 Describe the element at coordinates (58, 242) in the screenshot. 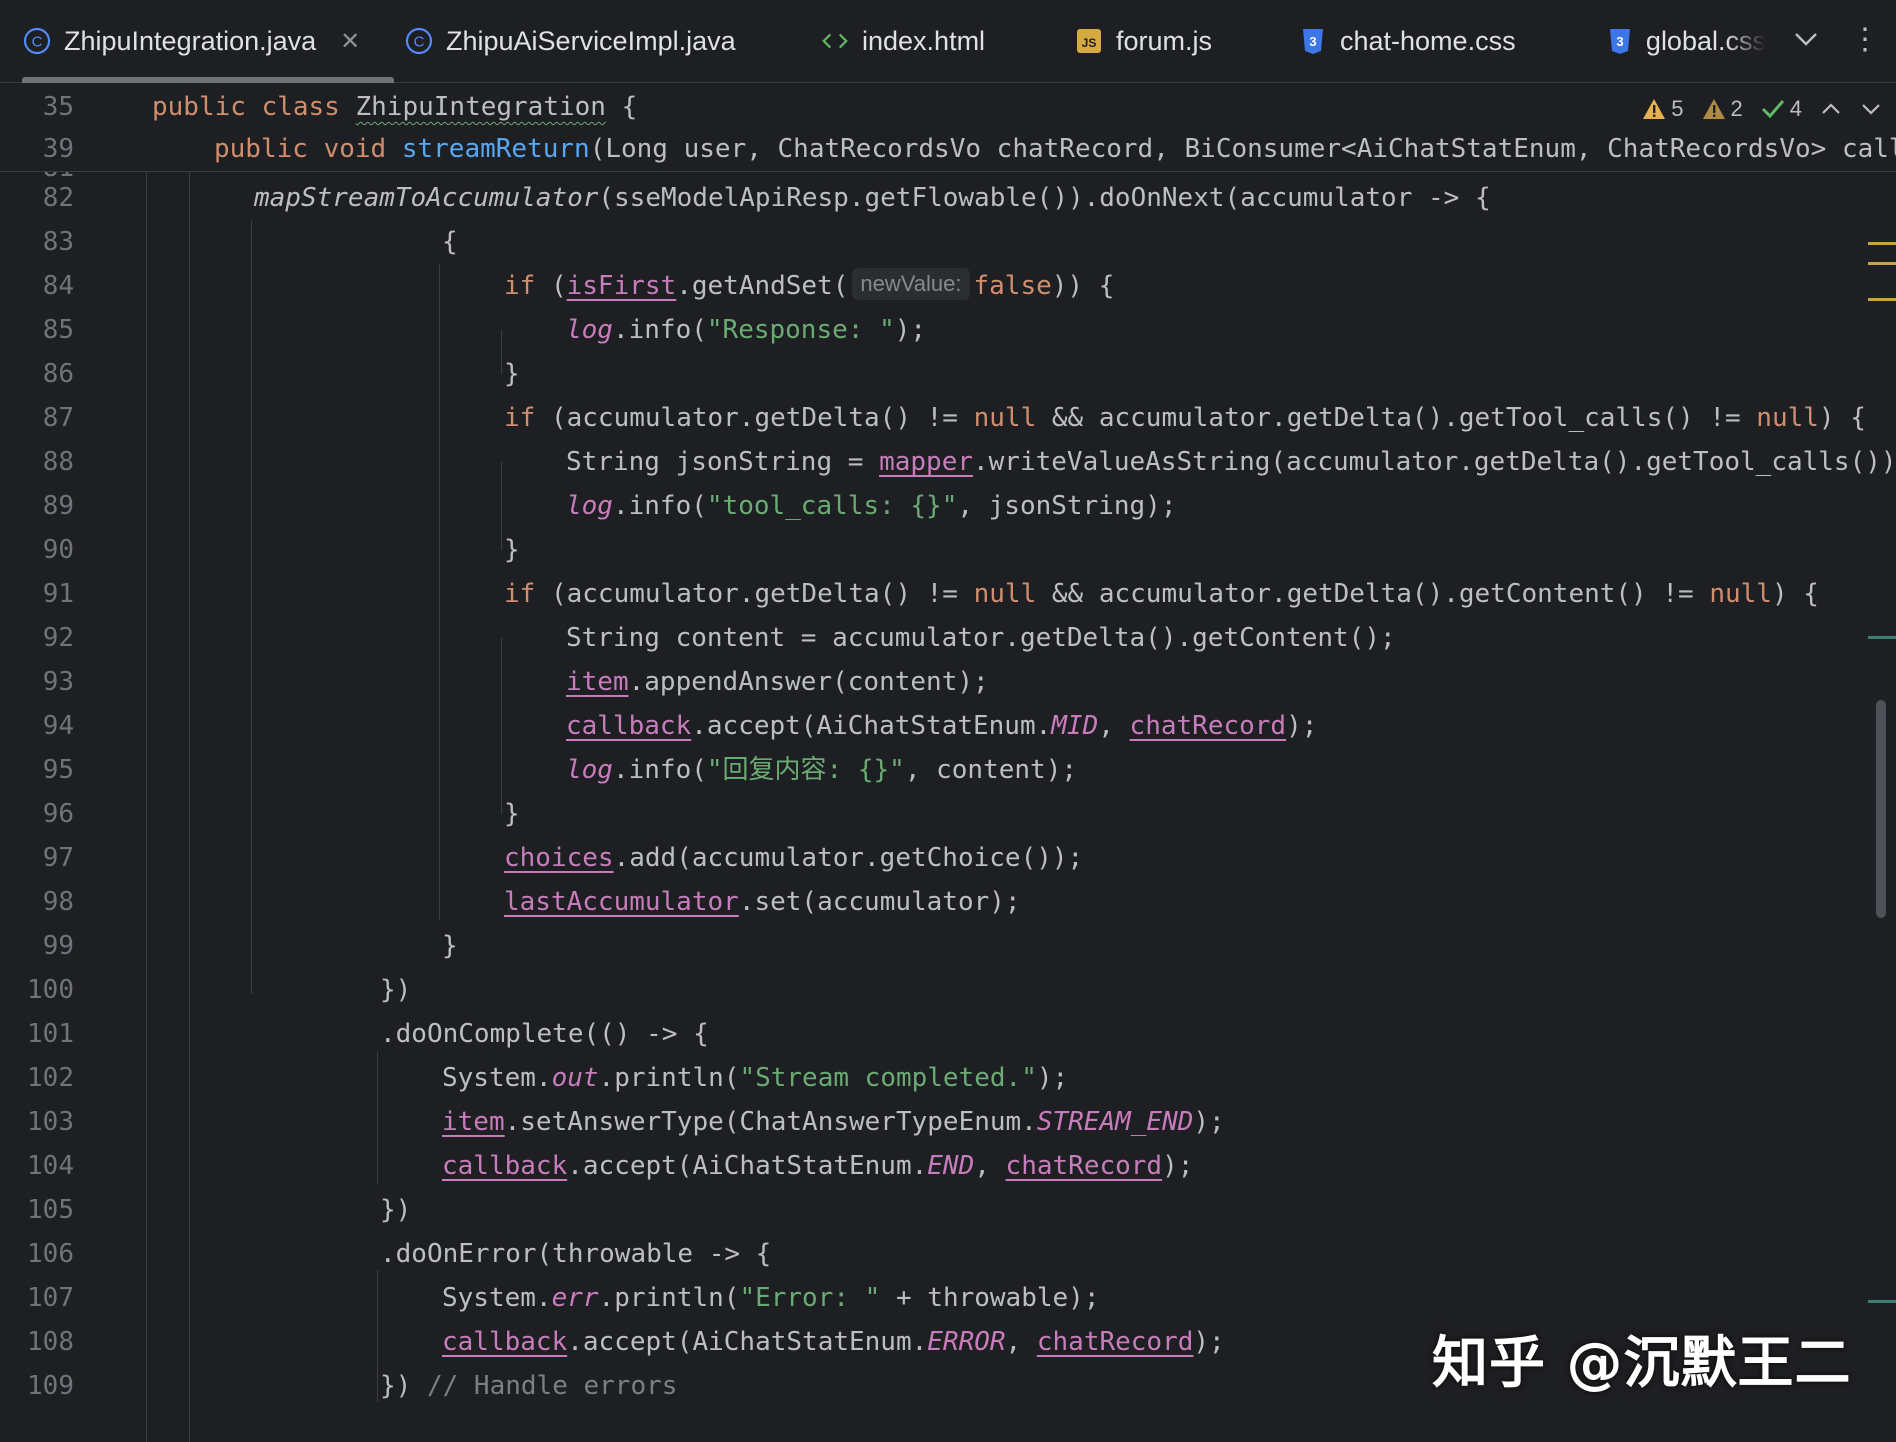

I see `line-number: 83` at that location.